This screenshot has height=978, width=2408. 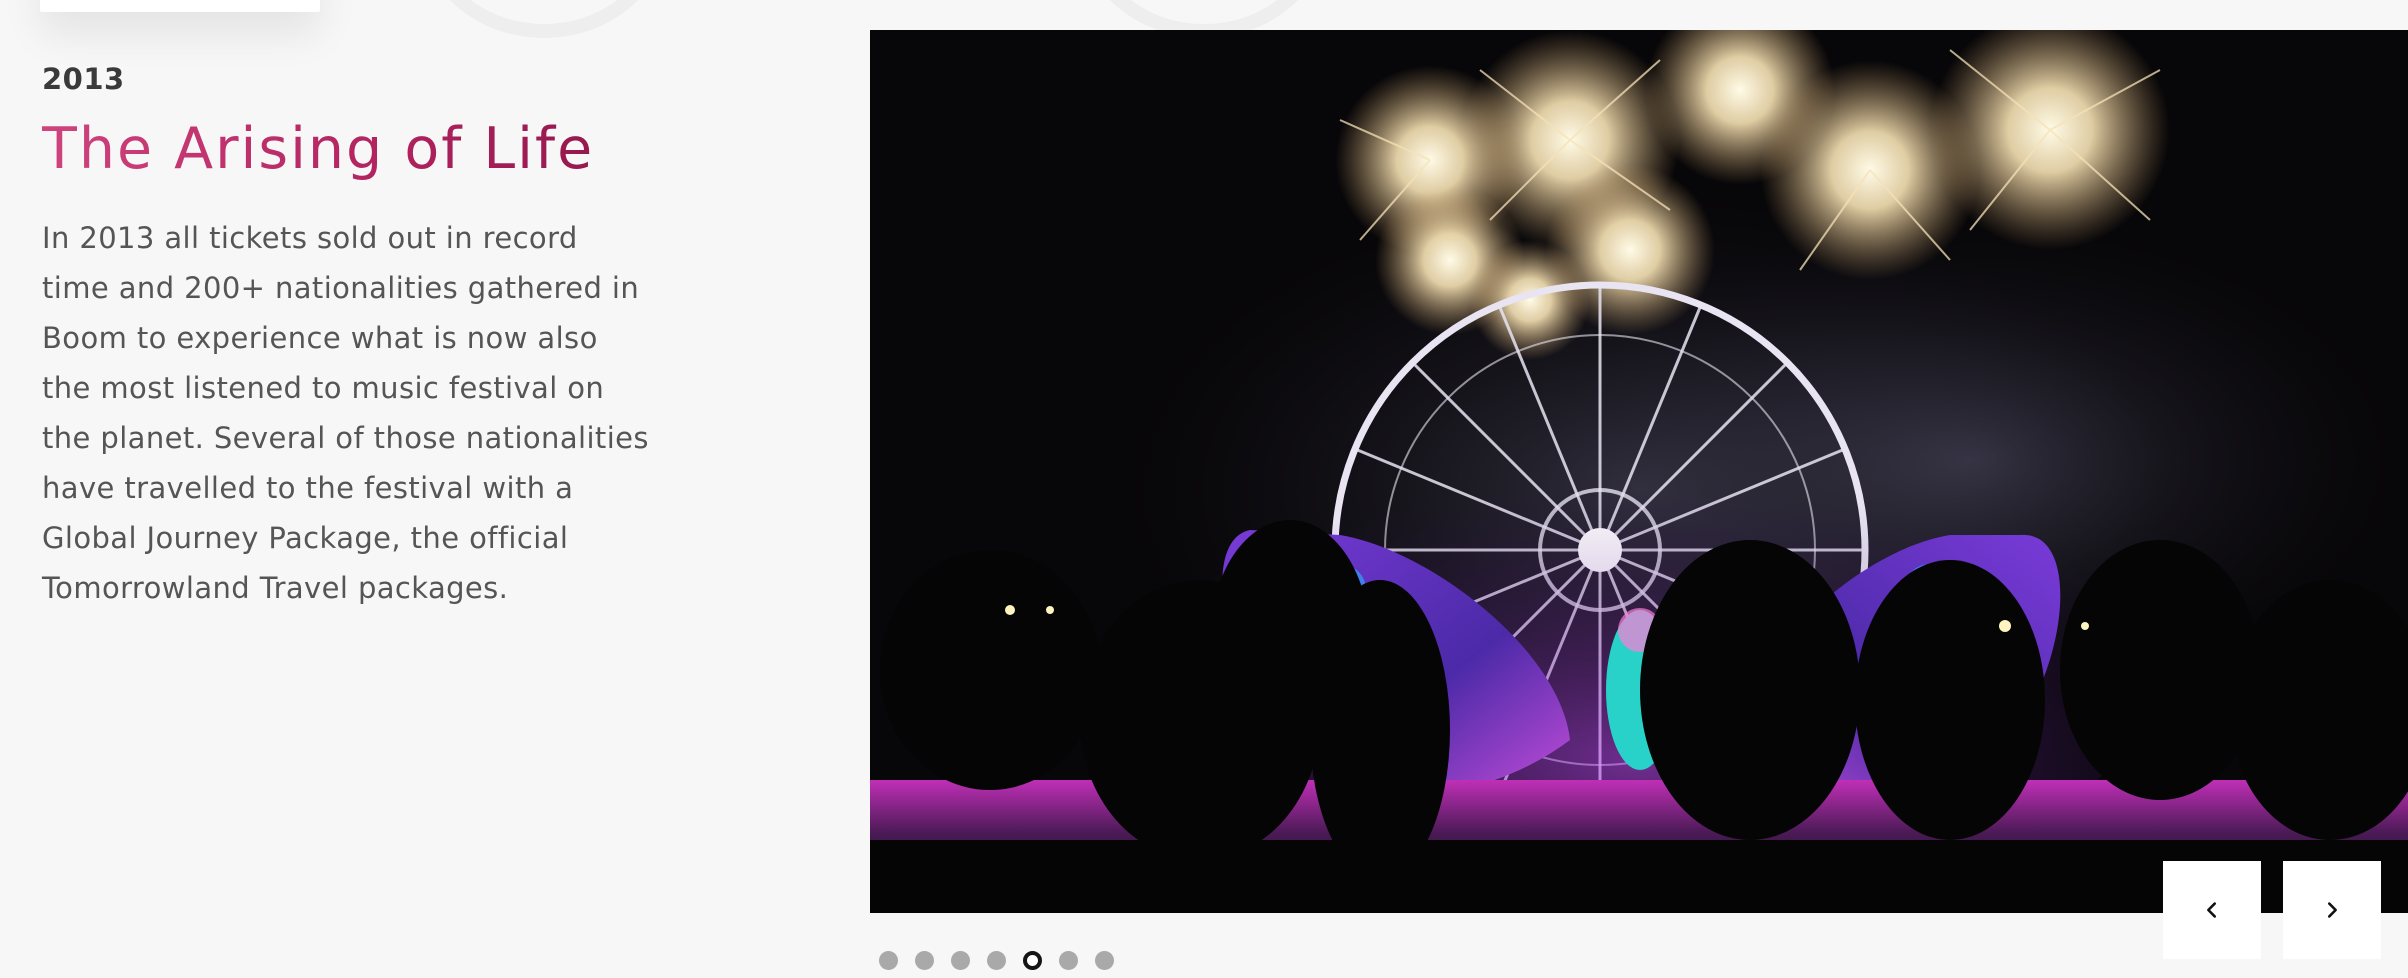 I want to click on chevron-right-icon, so click(x=2332, y=910).